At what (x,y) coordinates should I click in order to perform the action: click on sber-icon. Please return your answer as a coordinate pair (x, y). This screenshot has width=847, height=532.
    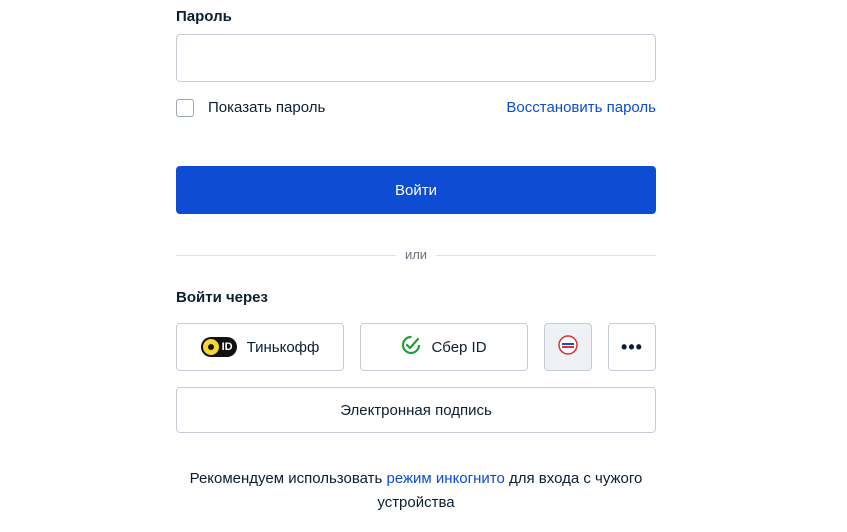
    Looking at the image, I should click on (411, 347).